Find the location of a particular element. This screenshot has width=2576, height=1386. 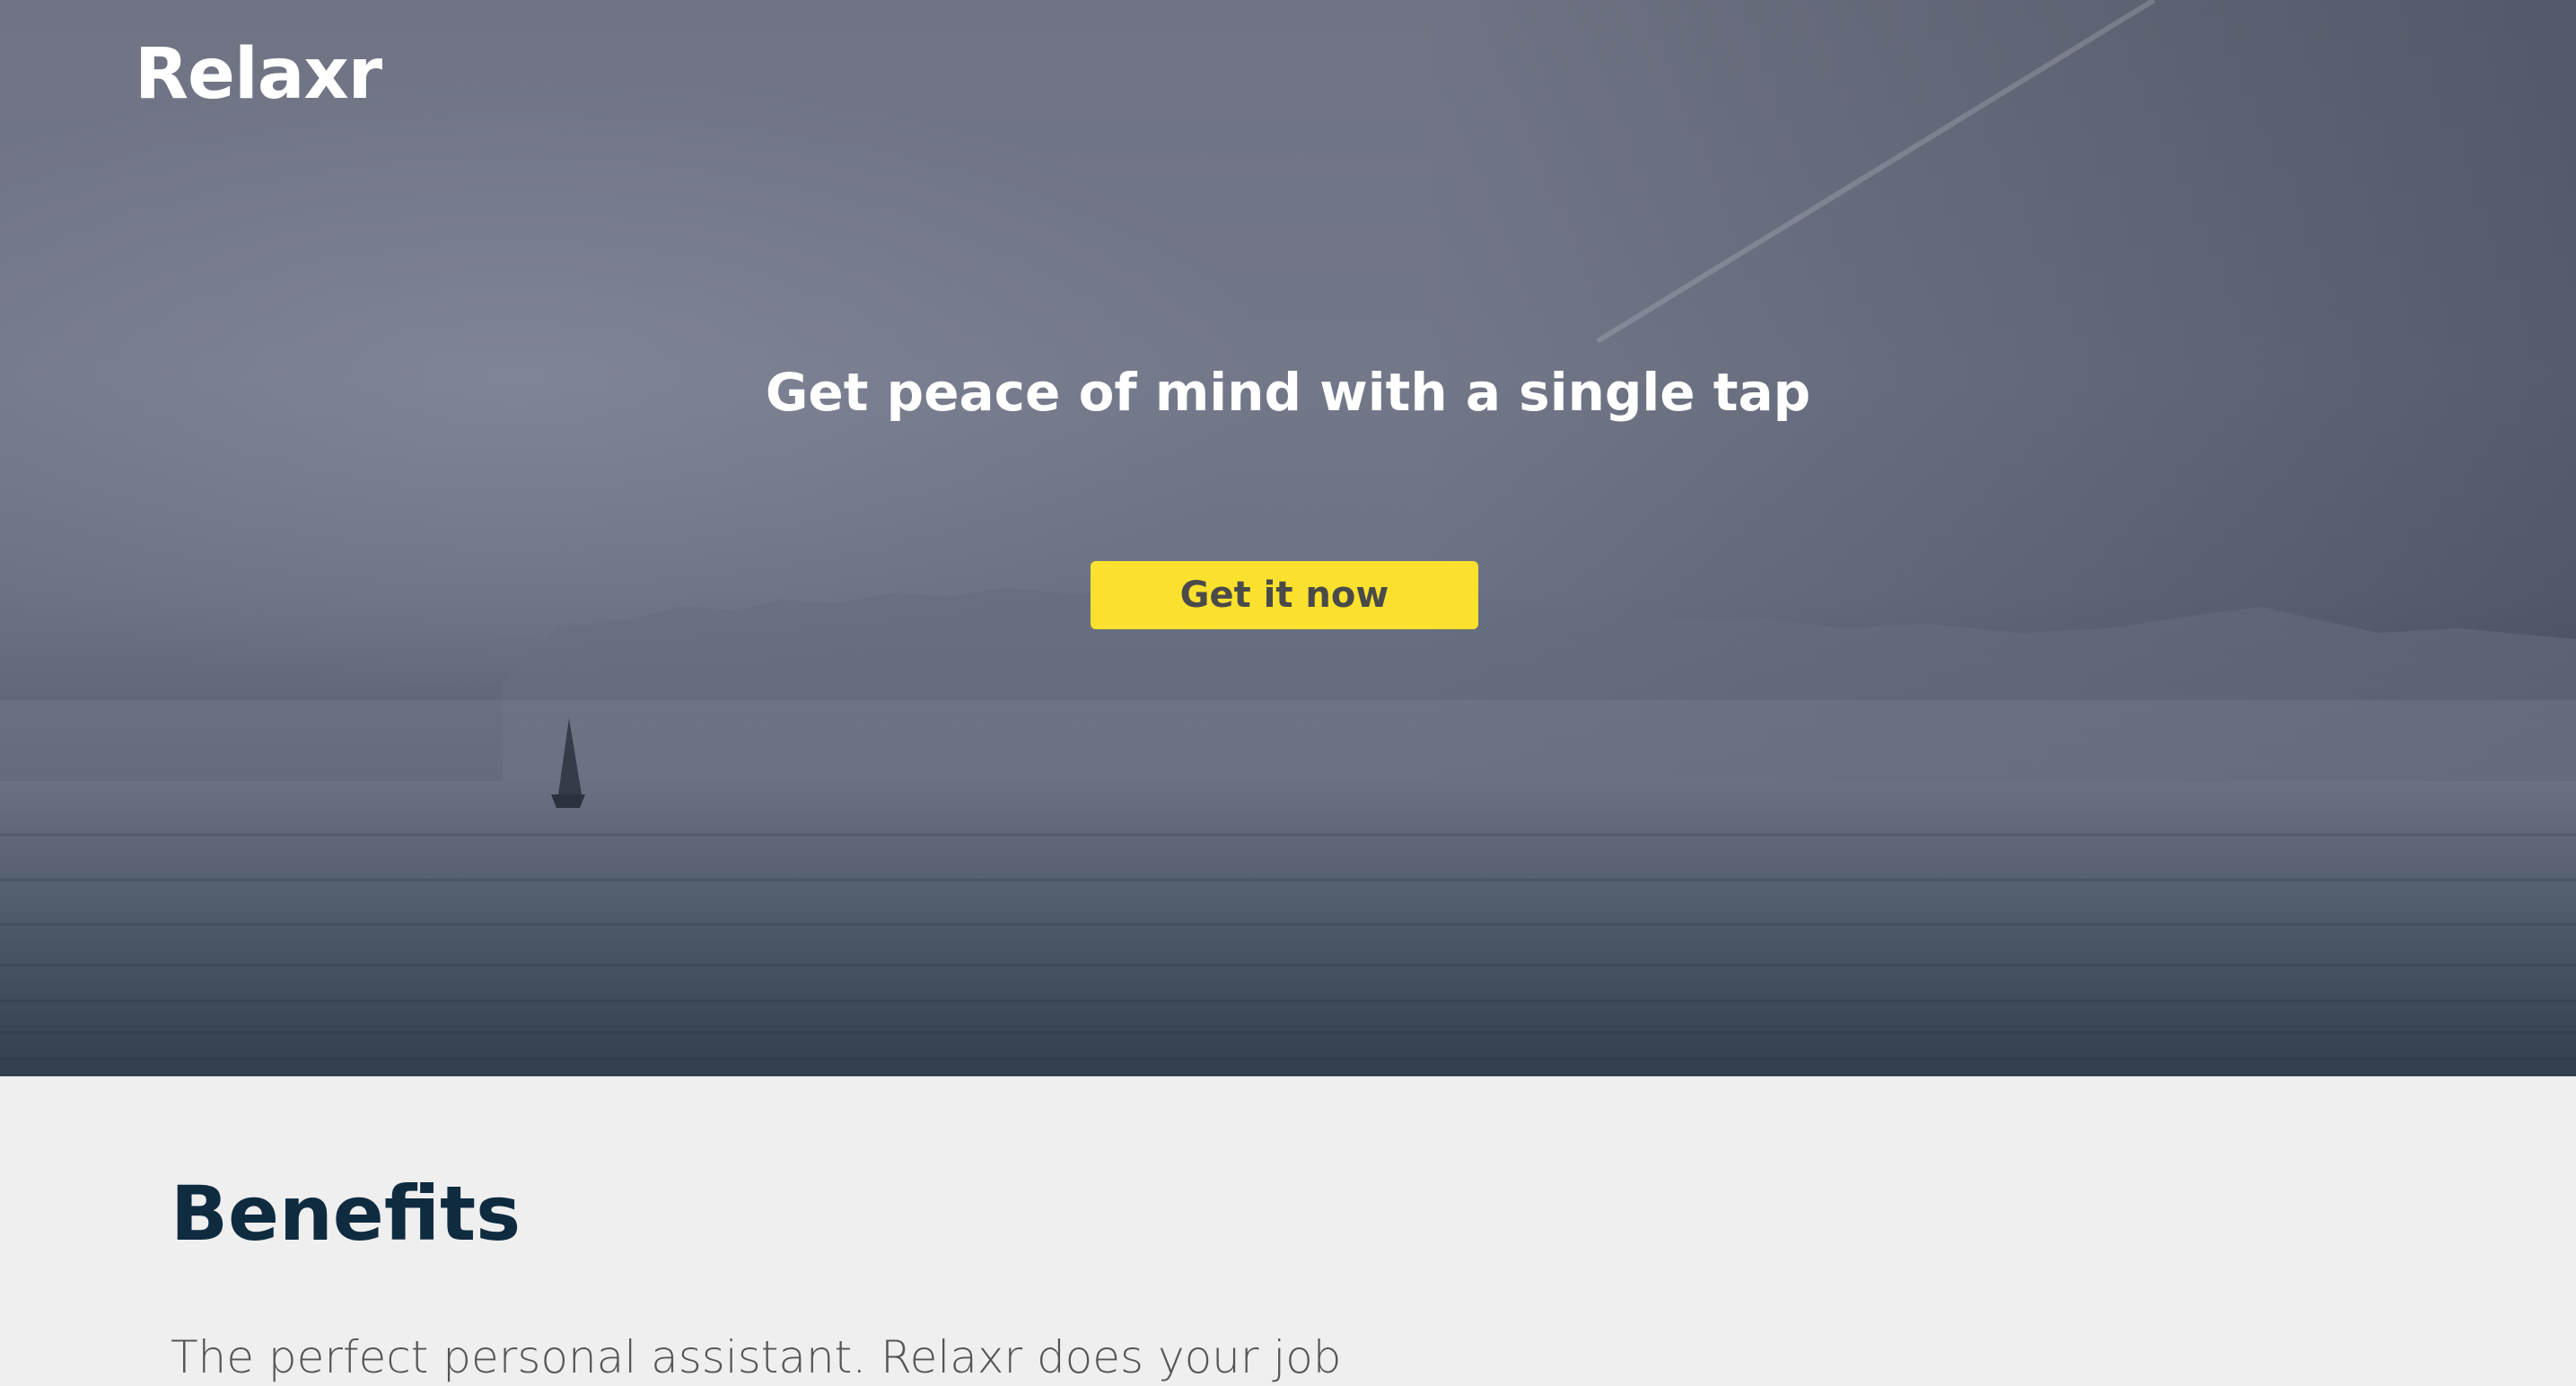

hero-tagline: Get peace of mind with a single tap is located at coordinates (1288, 392).